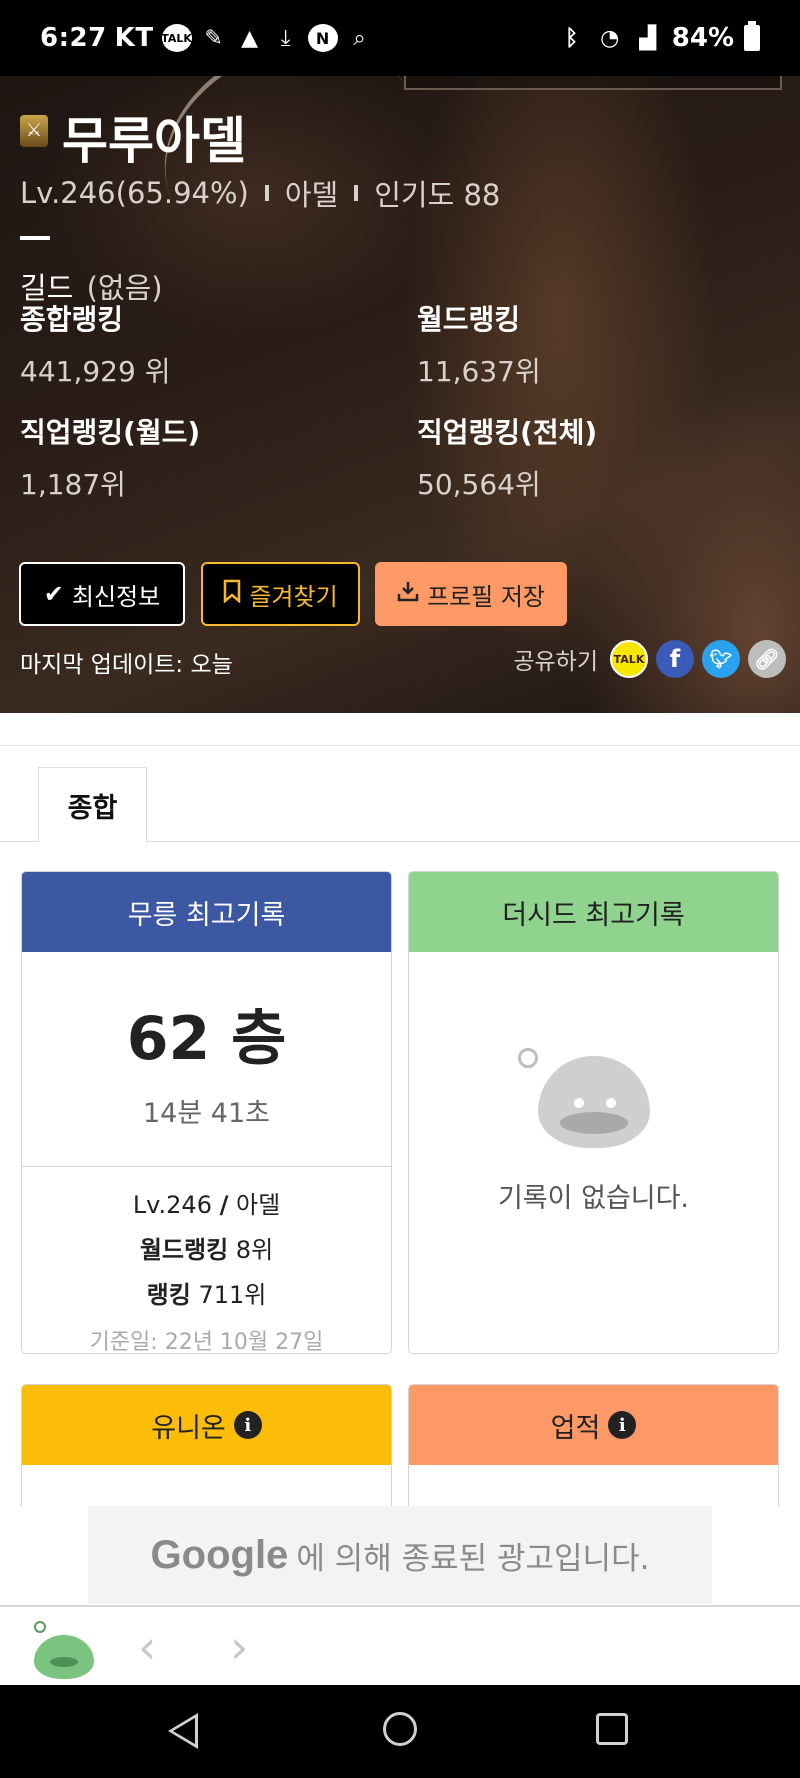 Image resolution: width=800 pixels, height=1778 pixels. I want to click on theseed-card: 더시드 최고기록 기록이 없습니다., so click(593, 1112).